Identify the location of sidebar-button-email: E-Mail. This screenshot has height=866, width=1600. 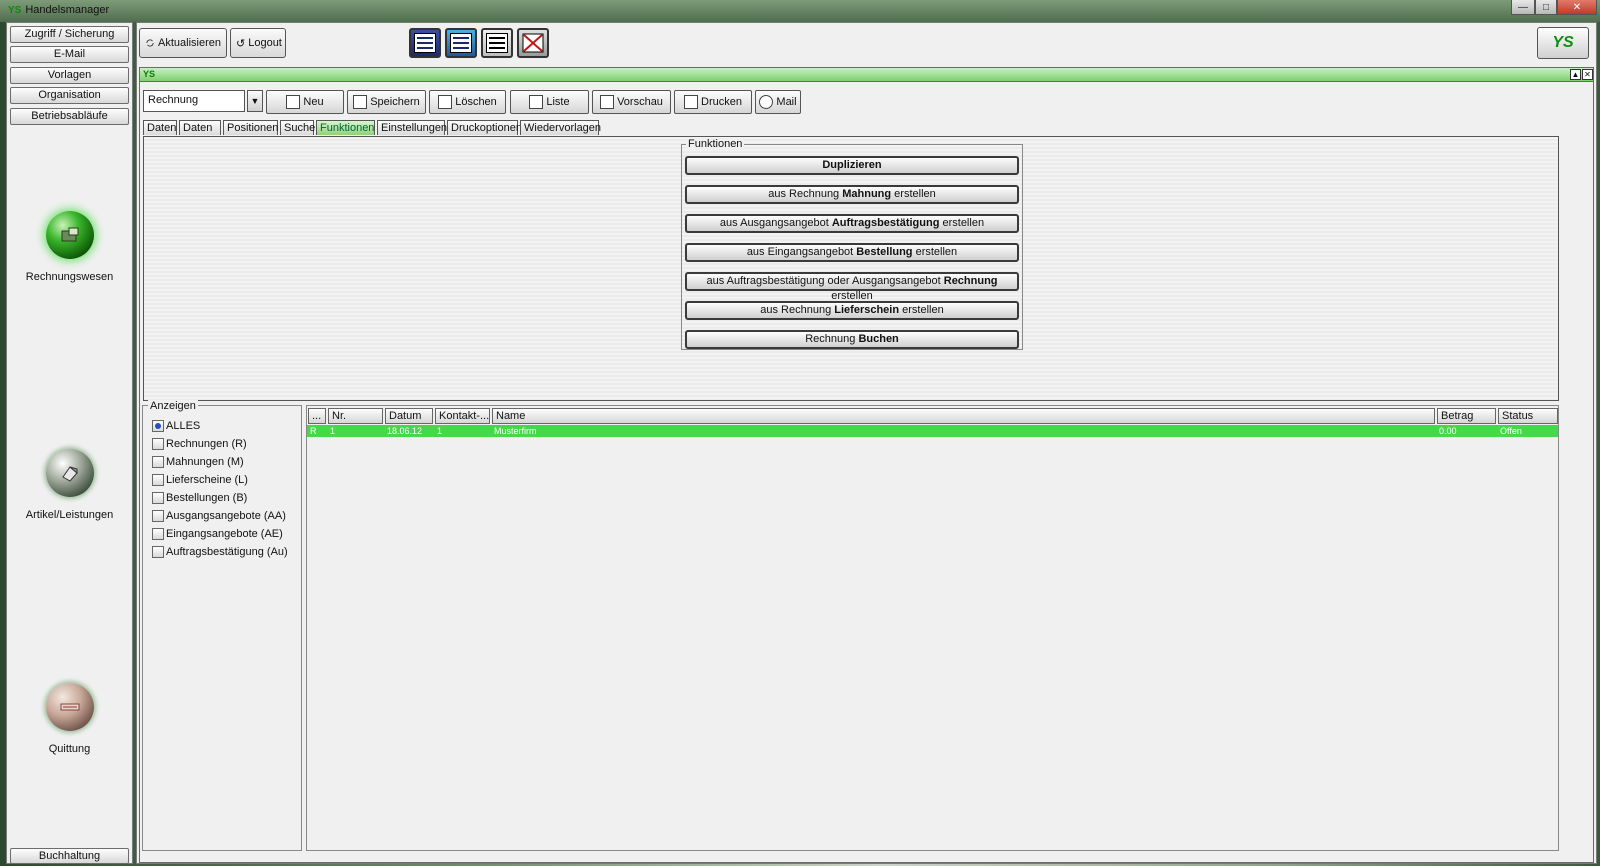
(69, 54).